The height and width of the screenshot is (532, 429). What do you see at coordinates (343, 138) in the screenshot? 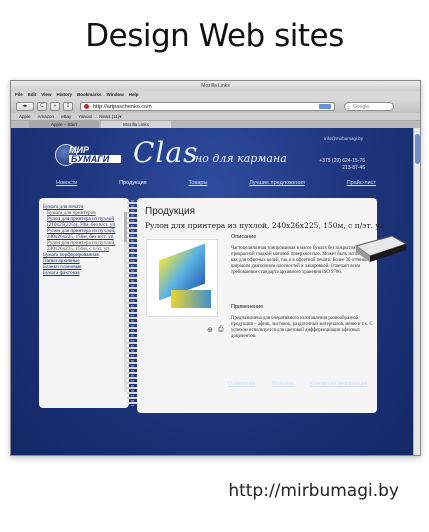
I see `contact-email: info@mirbumagi.by` at bounding box center [343, 138].